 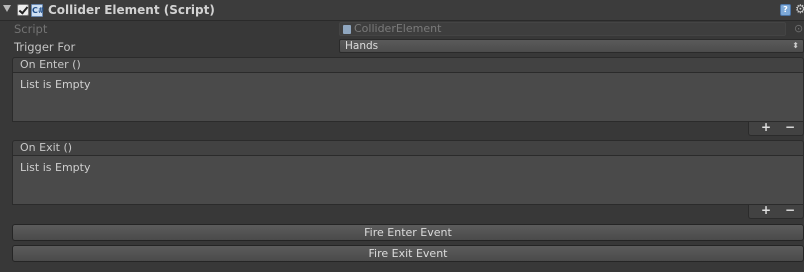 What do you see at coordinates (766, 127) in the screenshot?
I see `add-enter-listener-button: +` at bounding box center [766, 127].